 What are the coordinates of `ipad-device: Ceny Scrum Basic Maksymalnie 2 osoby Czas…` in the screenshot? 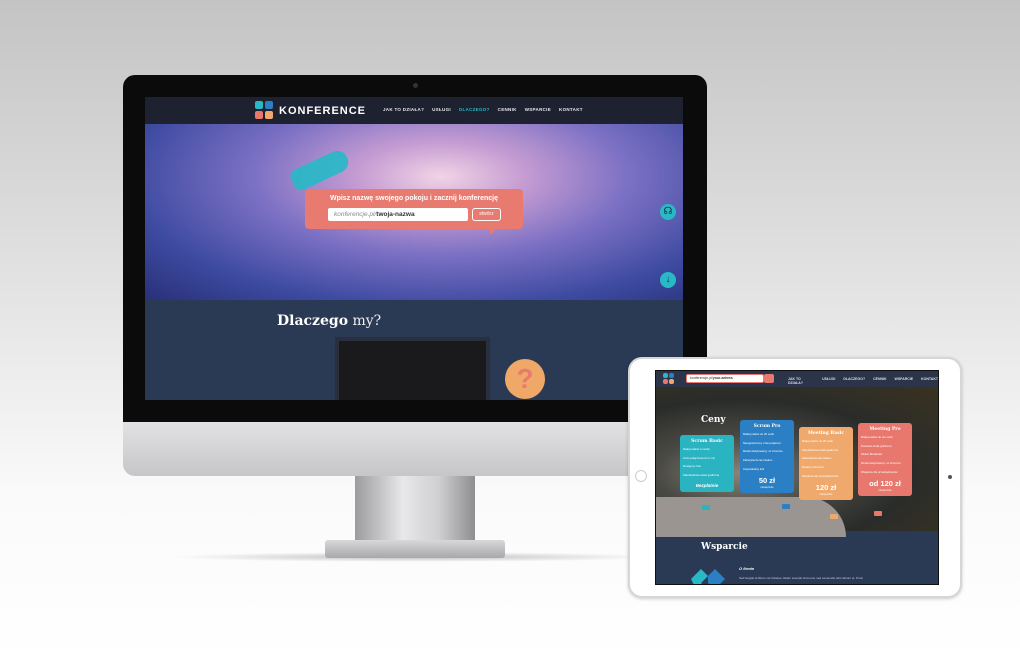 It's located at (795, 477).